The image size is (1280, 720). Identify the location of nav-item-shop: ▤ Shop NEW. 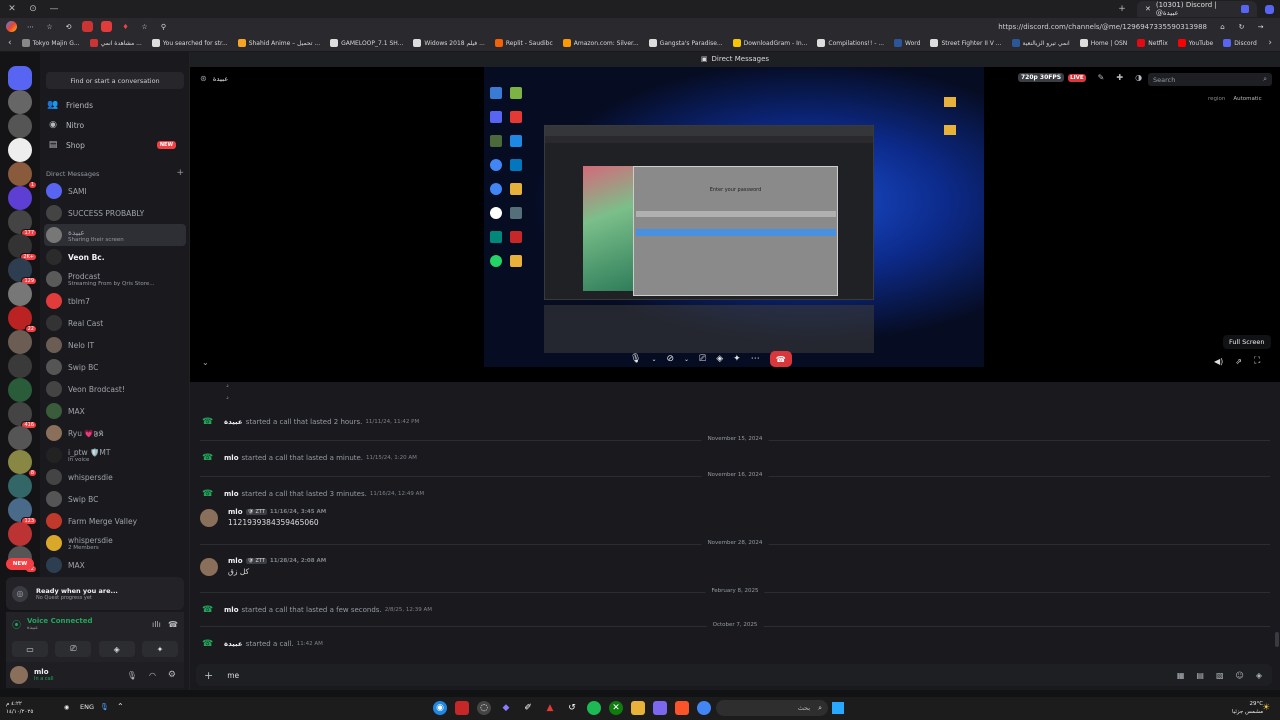
(115, 145).